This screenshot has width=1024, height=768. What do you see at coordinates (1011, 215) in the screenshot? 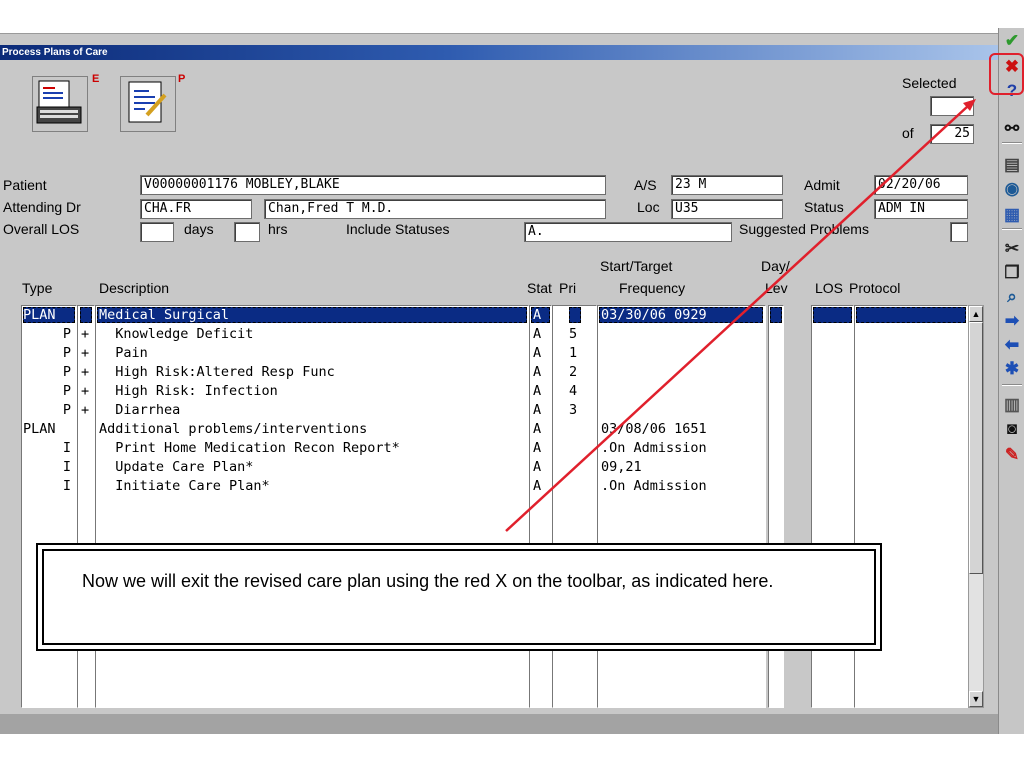
I see `tasks-icon: ▦` at bounding box center [1011, 215].